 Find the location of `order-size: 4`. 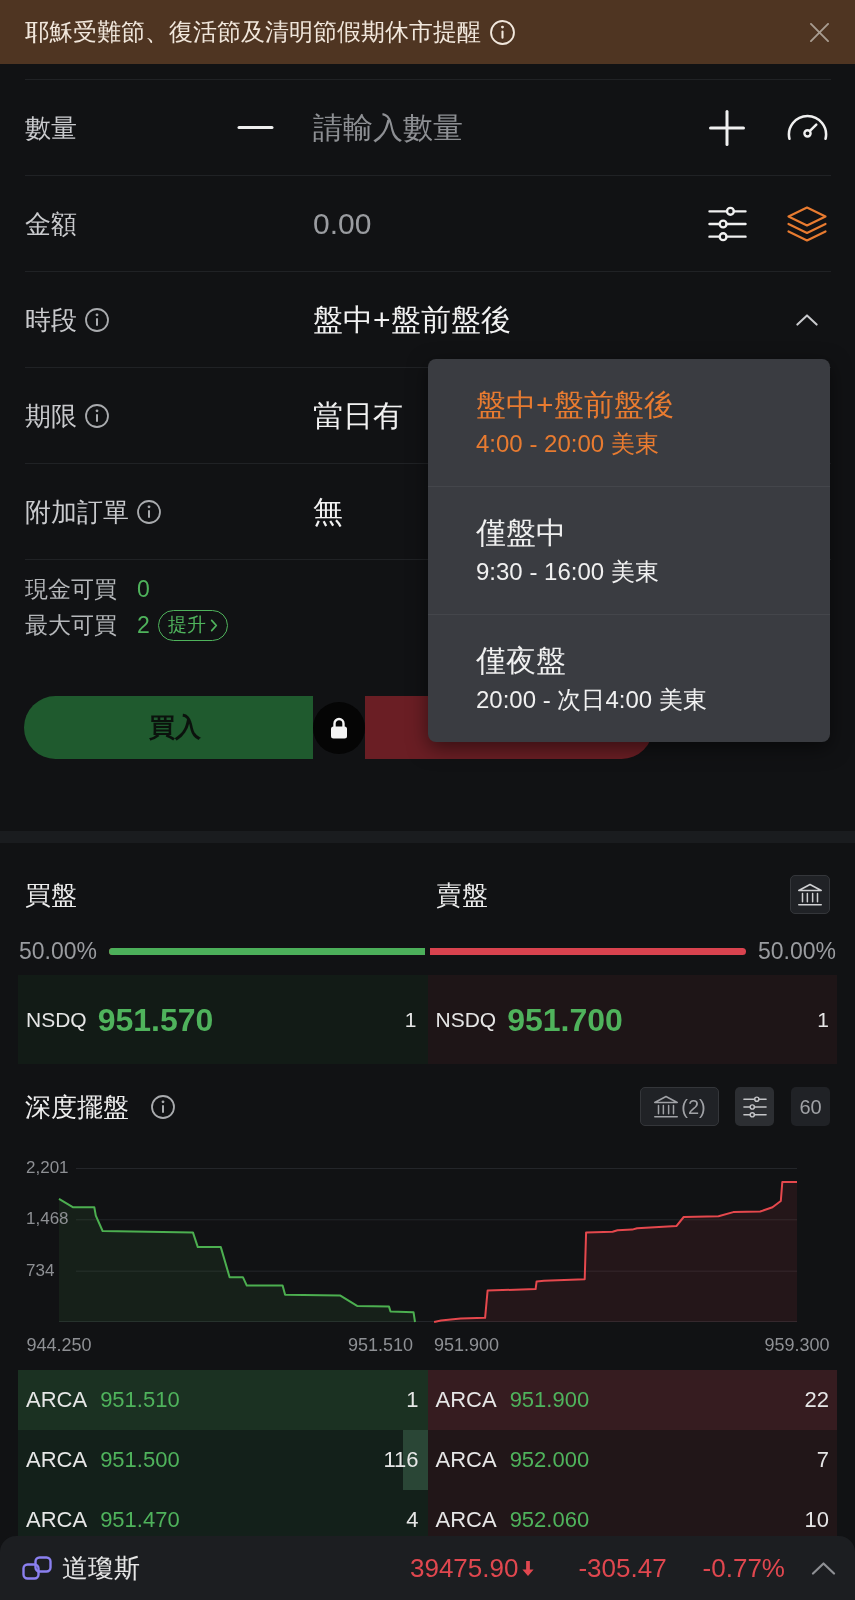

order-size: 4 is located at coordinates (412, 1520).